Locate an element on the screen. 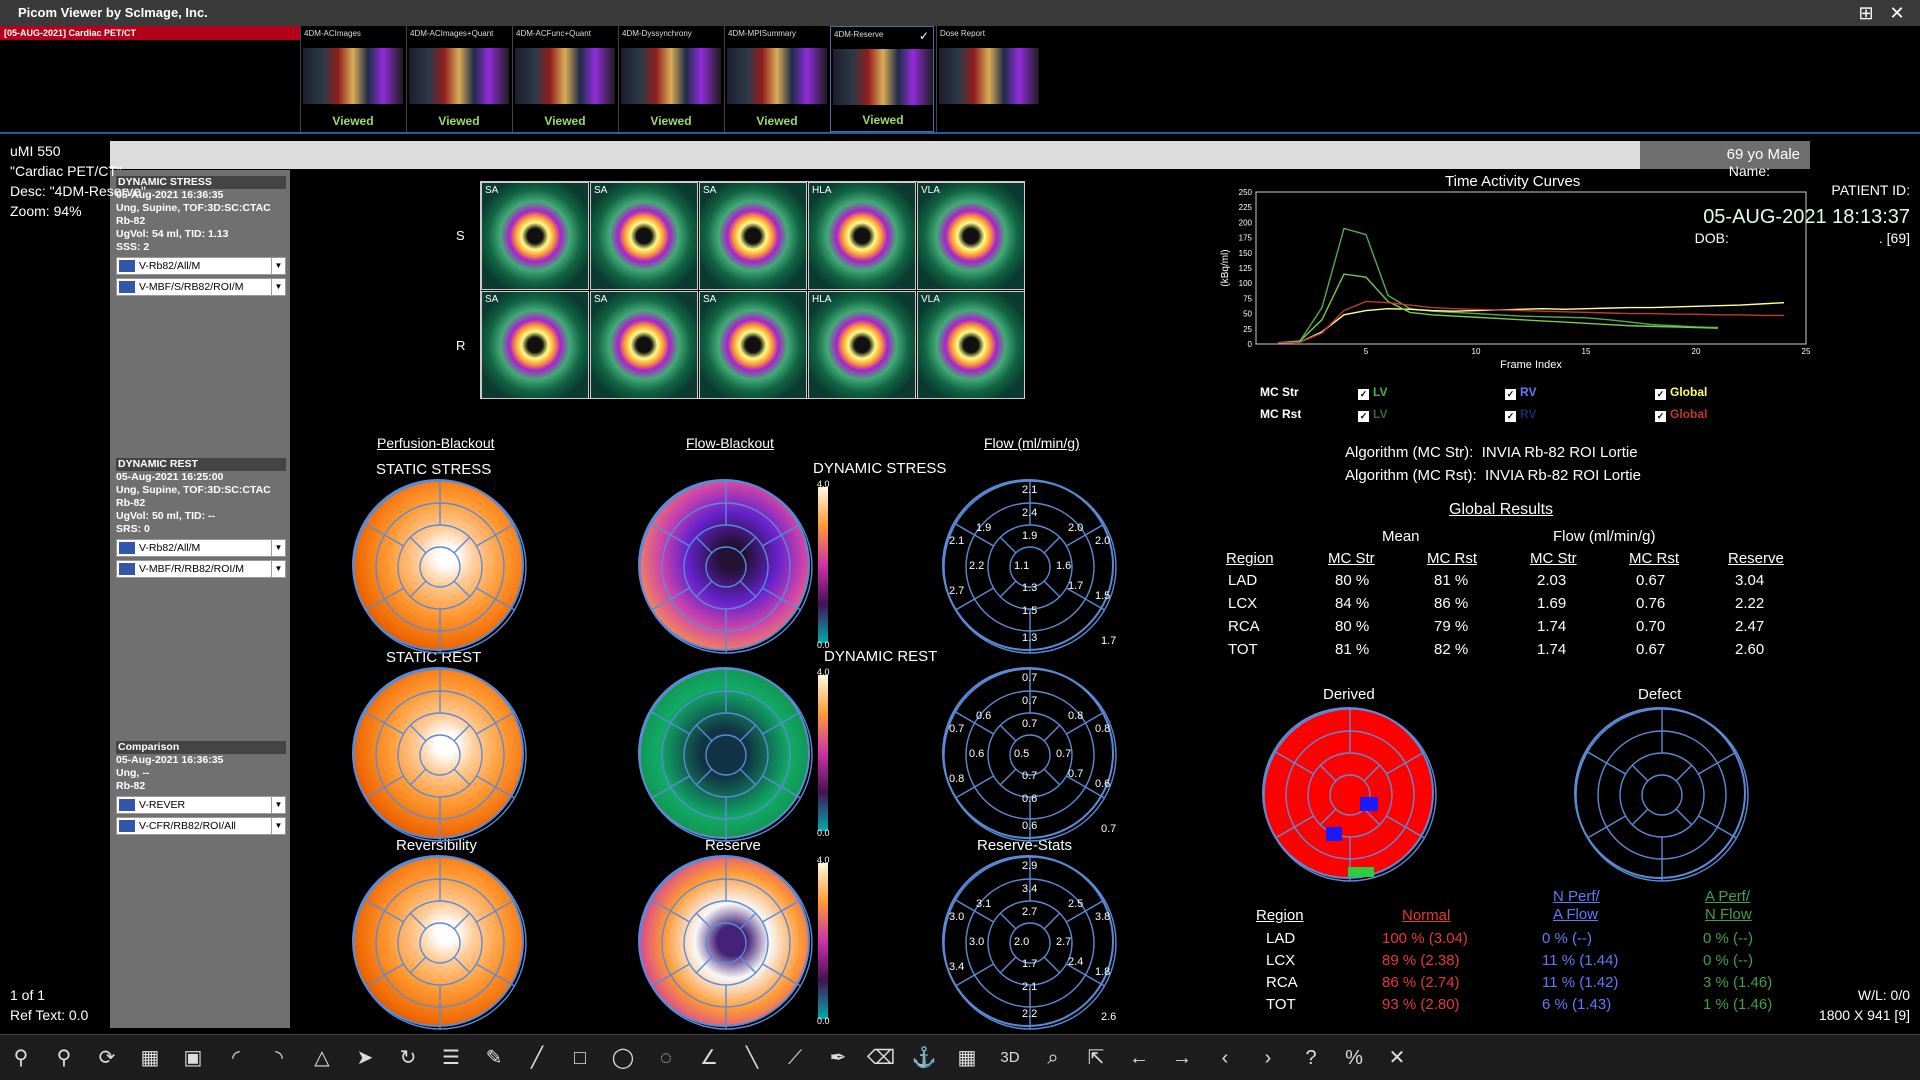  next-small-icon: › is located at coordinates (1268, 1058).